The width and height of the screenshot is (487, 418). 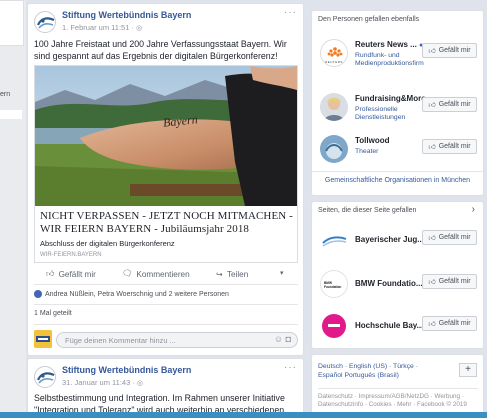 What do you see at coordinates (473, 209) in the screenshot?
I see `chevron-right-icon: ›` at bounding box center [473, 209].